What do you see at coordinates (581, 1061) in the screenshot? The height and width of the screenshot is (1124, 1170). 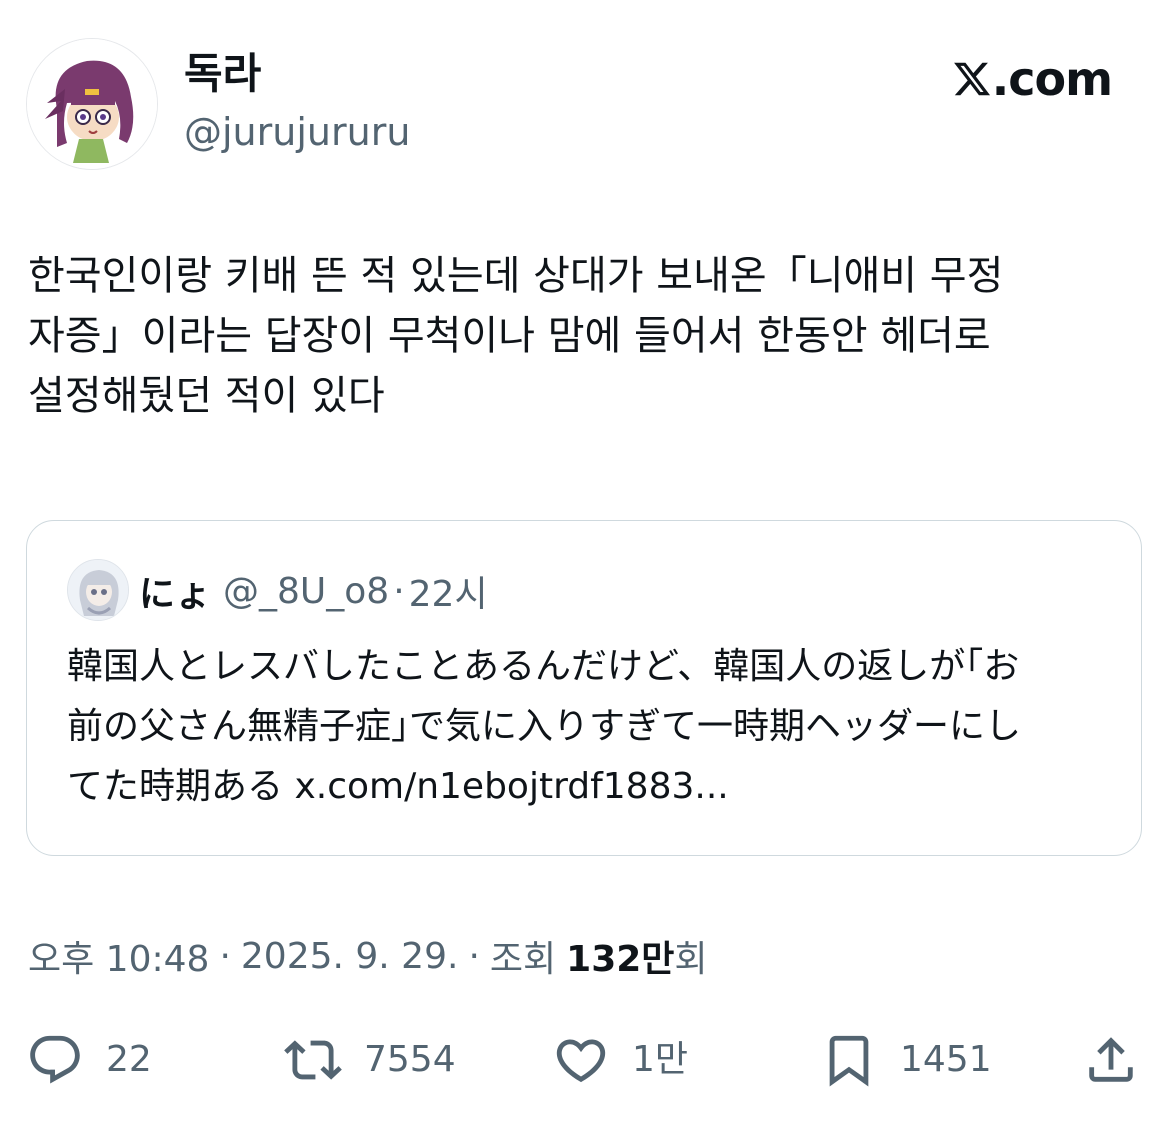 I see `heart-icon` at bounding box center [581, 1061].